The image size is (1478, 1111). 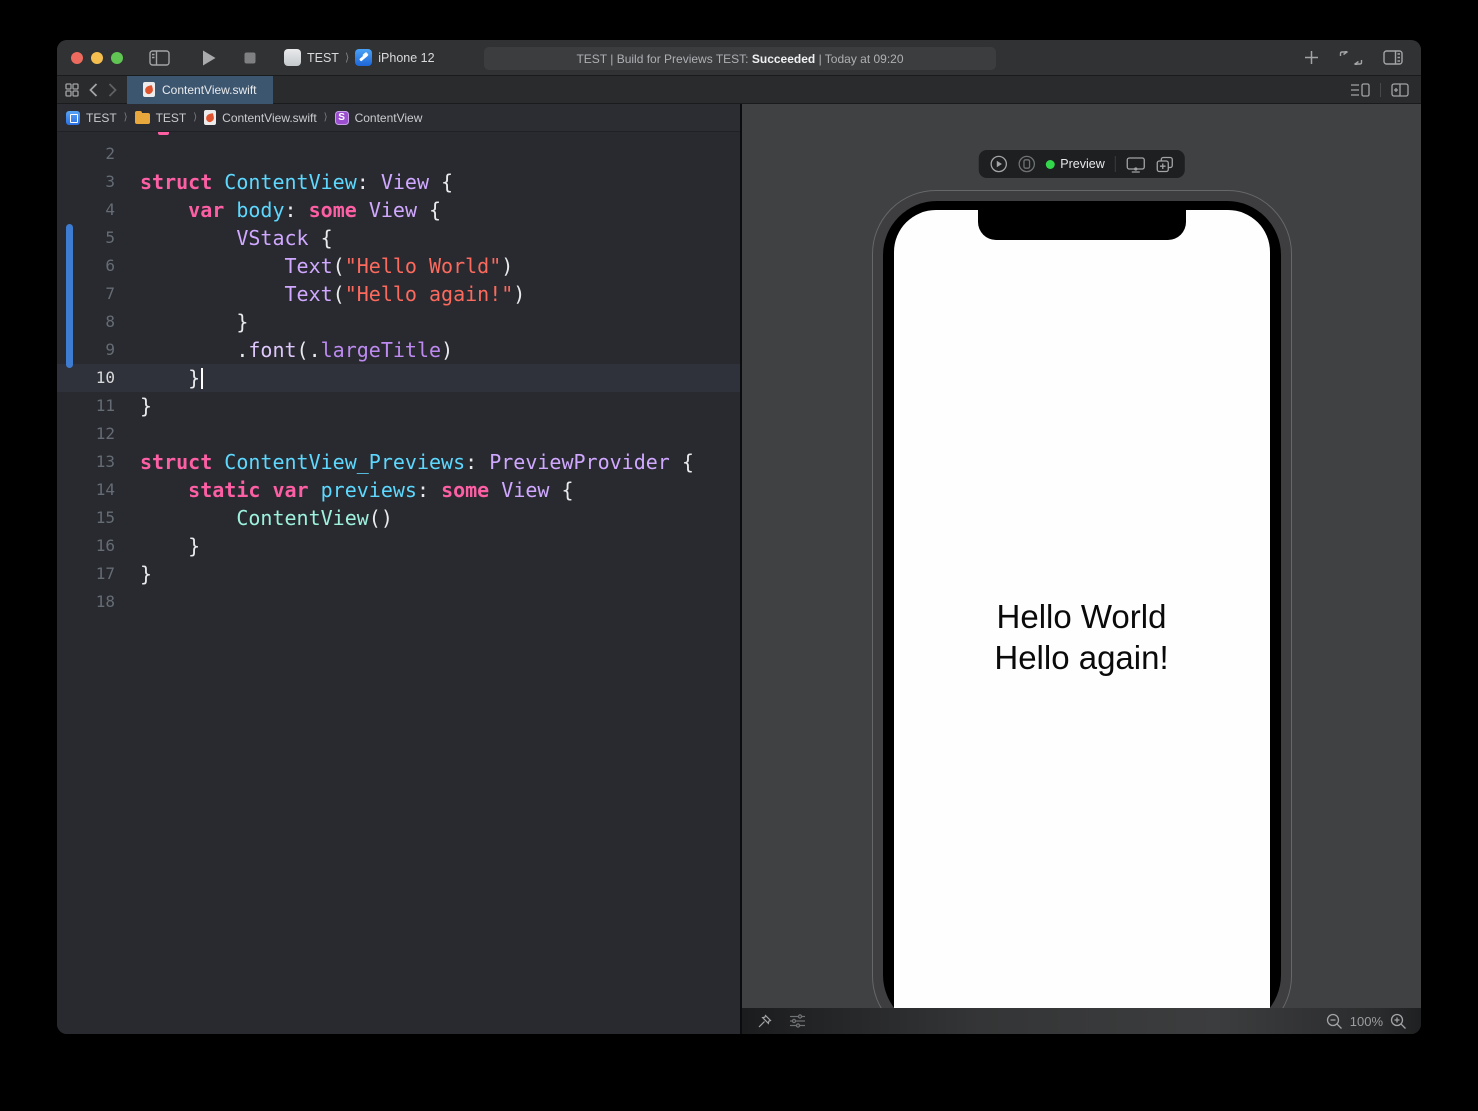 I want to click on breadcrumb-symbol: S ContentView, so click(x=378, y=117).